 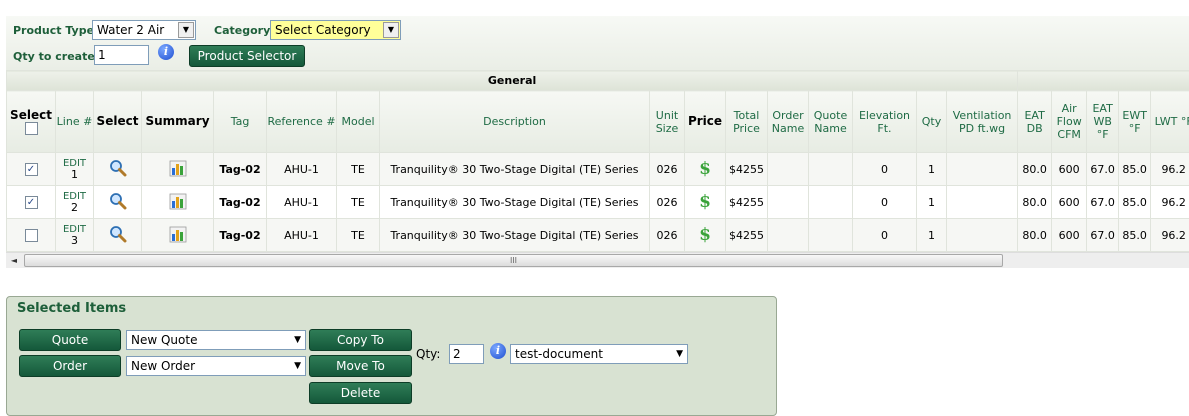 I want to click on qty-input: 2, so click(x=466, y=354).